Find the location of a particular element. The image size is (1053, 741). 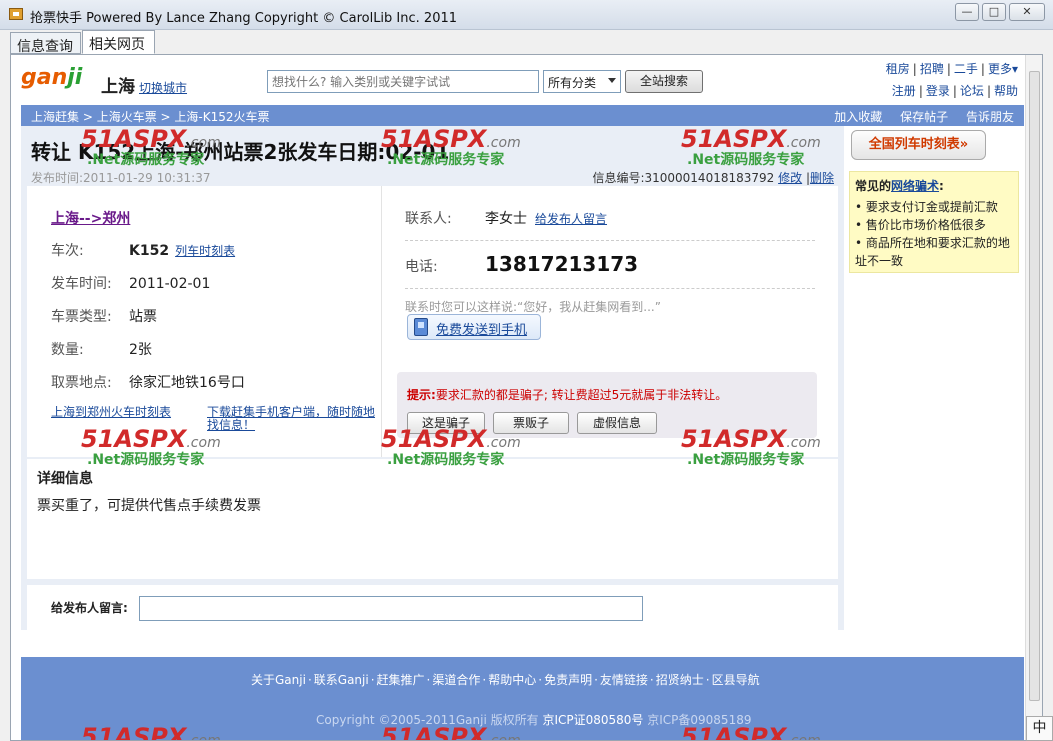

detail-text: 票买重了，可提供代售点手续费发票 is located at coordinates (149, 506).